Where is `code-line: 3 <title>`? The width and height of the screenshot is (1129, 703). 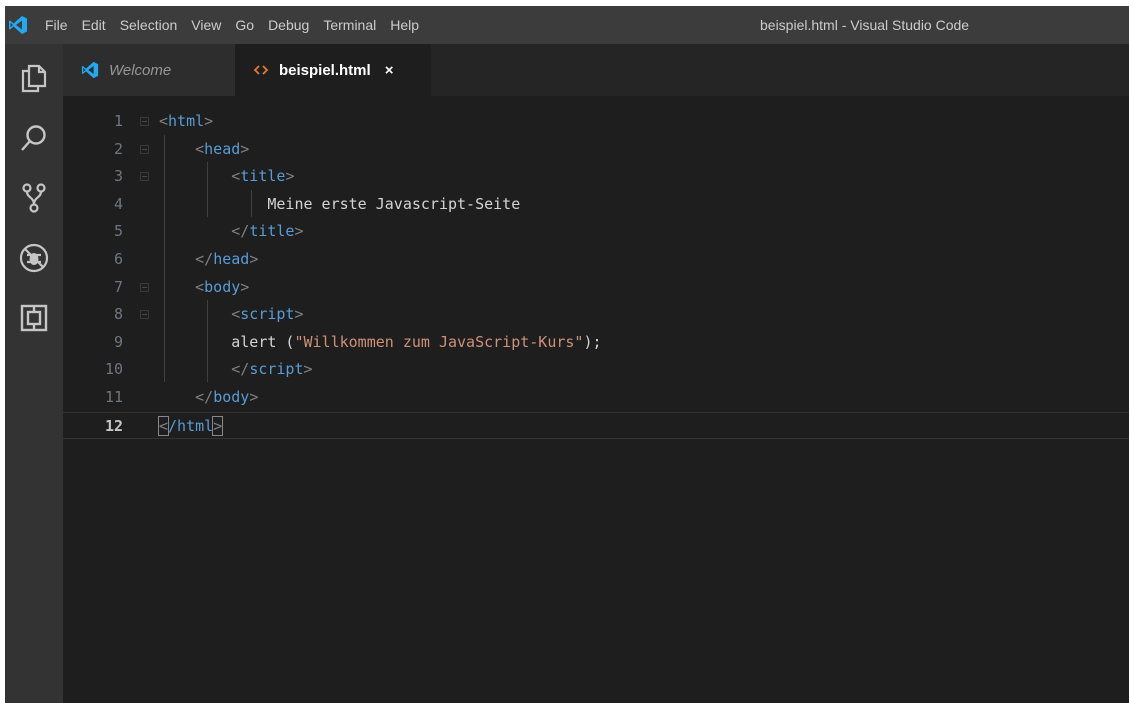
code-line: 3 <title> is located at coordinates (596, 177).